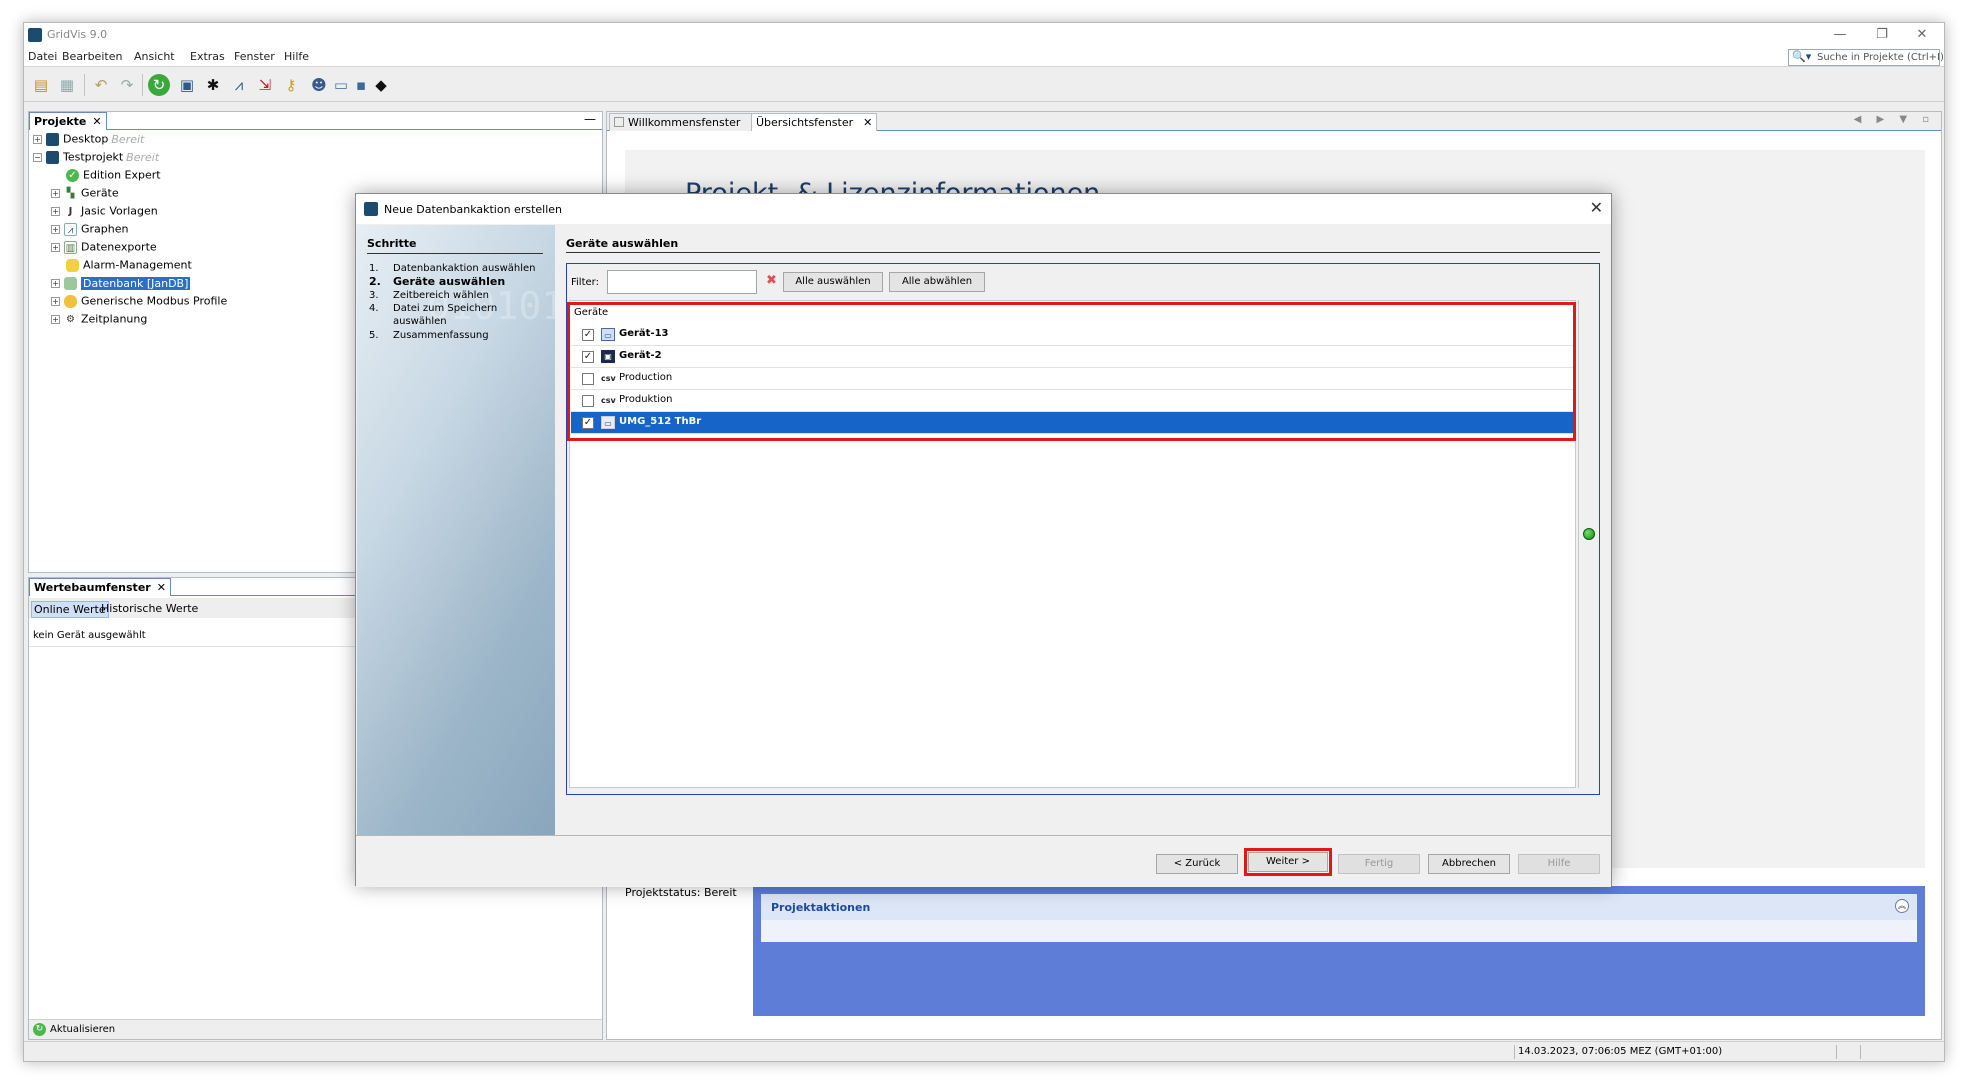 This screenshot has width=1966, height=1086. I want to click on menu-ansicht: Ansicht, so click(154, 56).